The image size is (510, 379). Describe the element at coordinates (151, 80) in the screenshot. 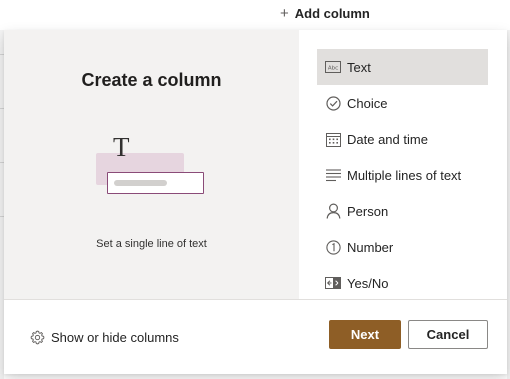

I see `panel-title: Create a column` at that location.